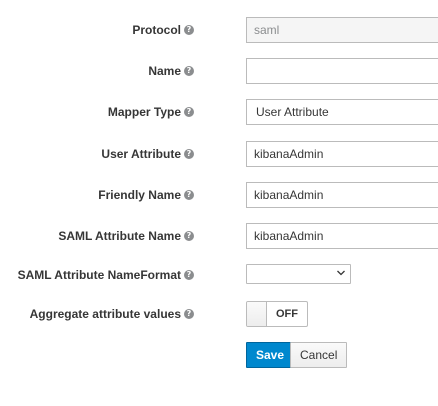 The height and width of the screenshot is (406, 438). I want to click on user-attribute-label: User Attribute ?, so click(147, 154).